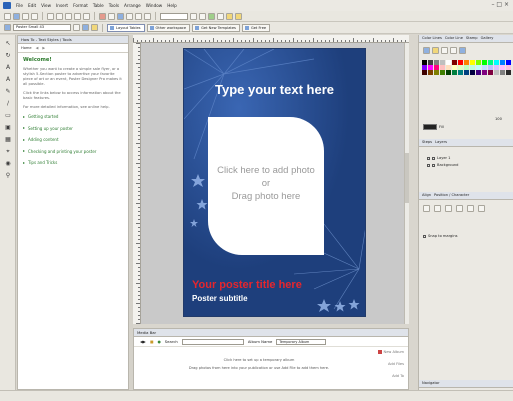 The height and width of the screenshot is (401, 513). What do you see at coordinates (390, 352) in the screenshot?
I see `new-album-button: New Album` at bounding box center [390, 352].